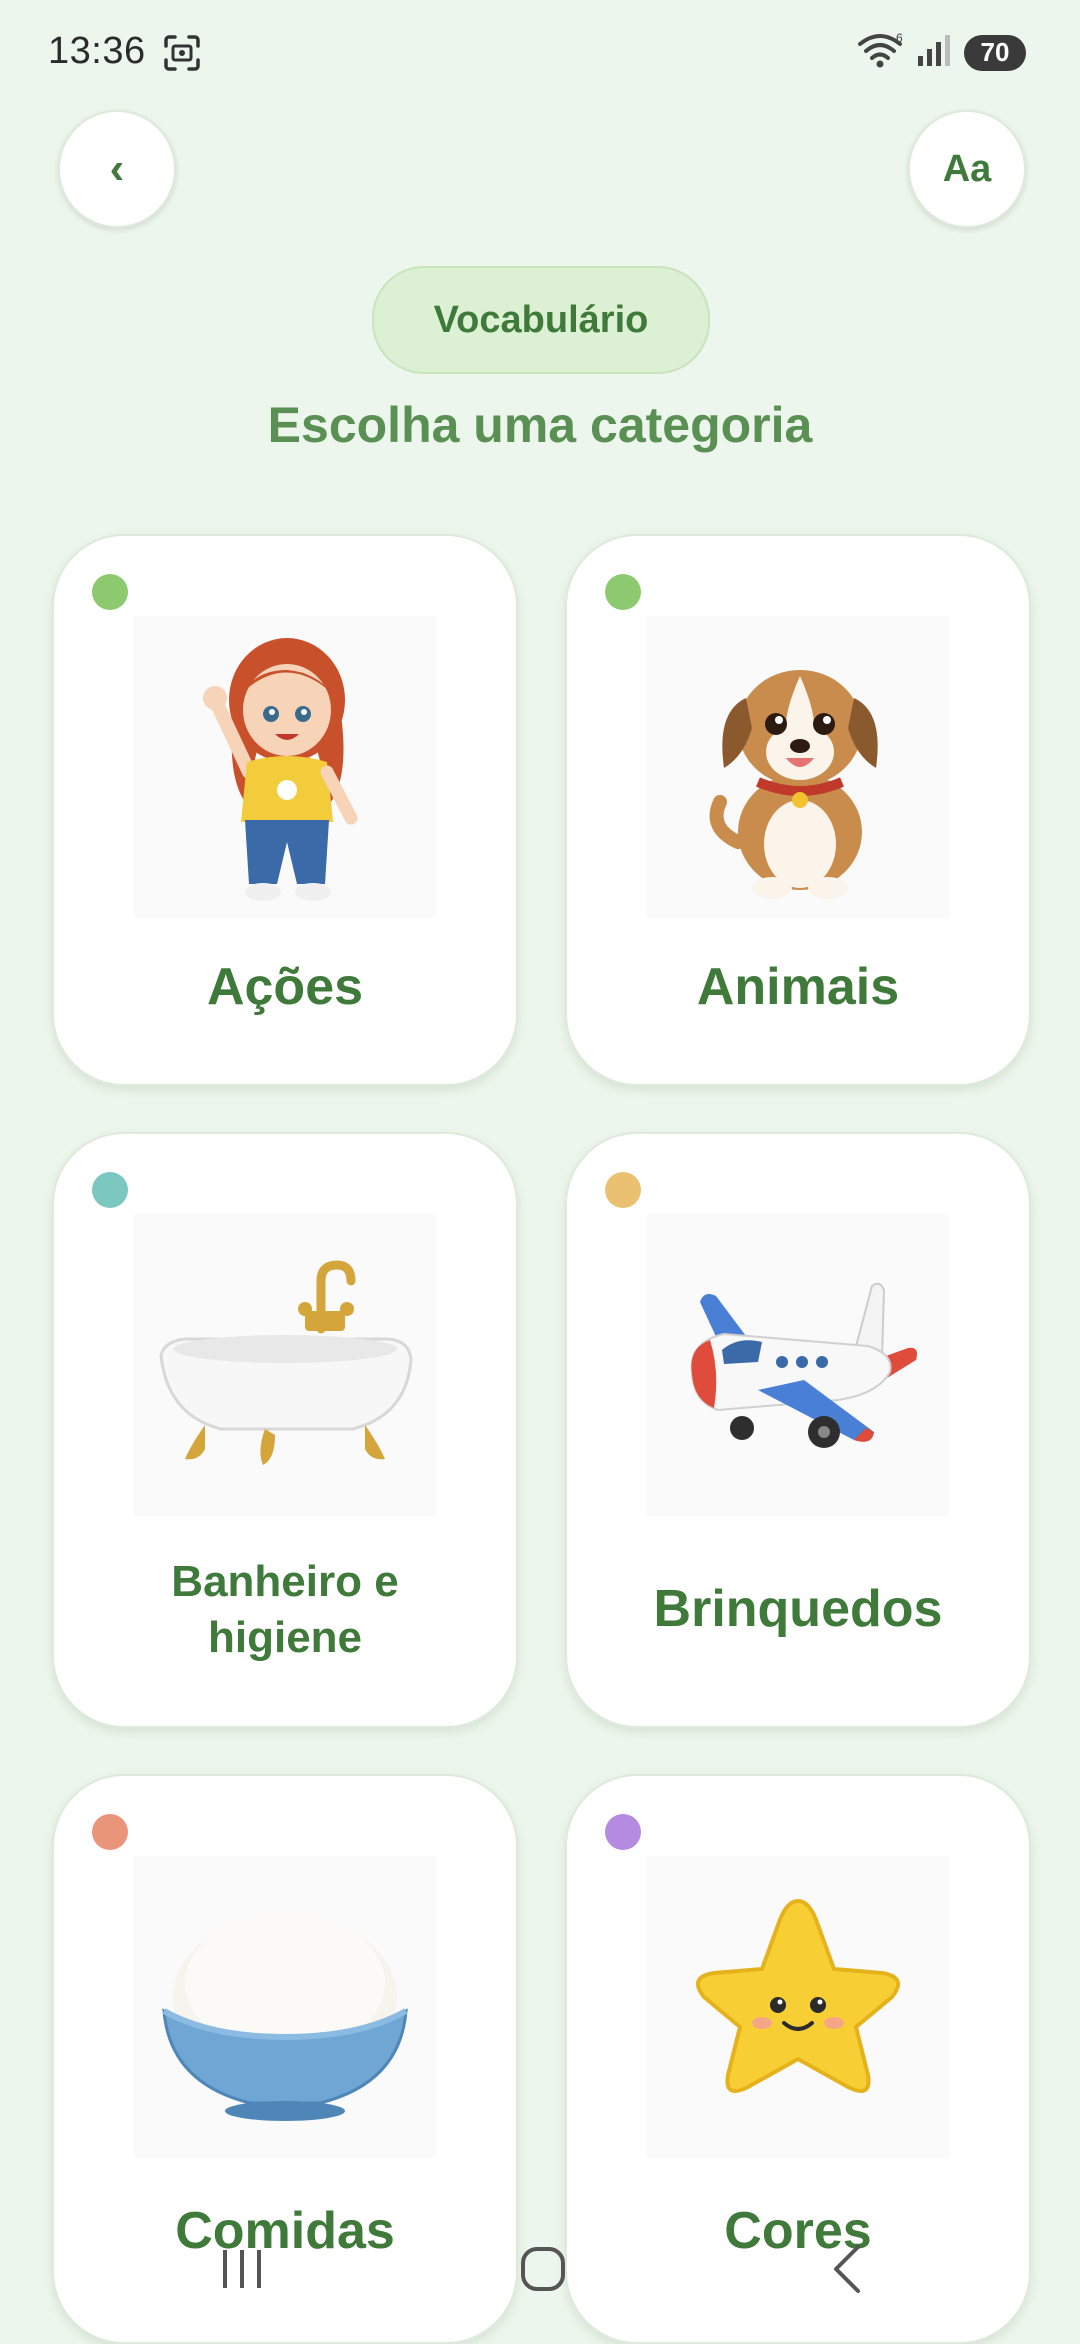  I want to click on category-label: Animais, so click(798, 987).